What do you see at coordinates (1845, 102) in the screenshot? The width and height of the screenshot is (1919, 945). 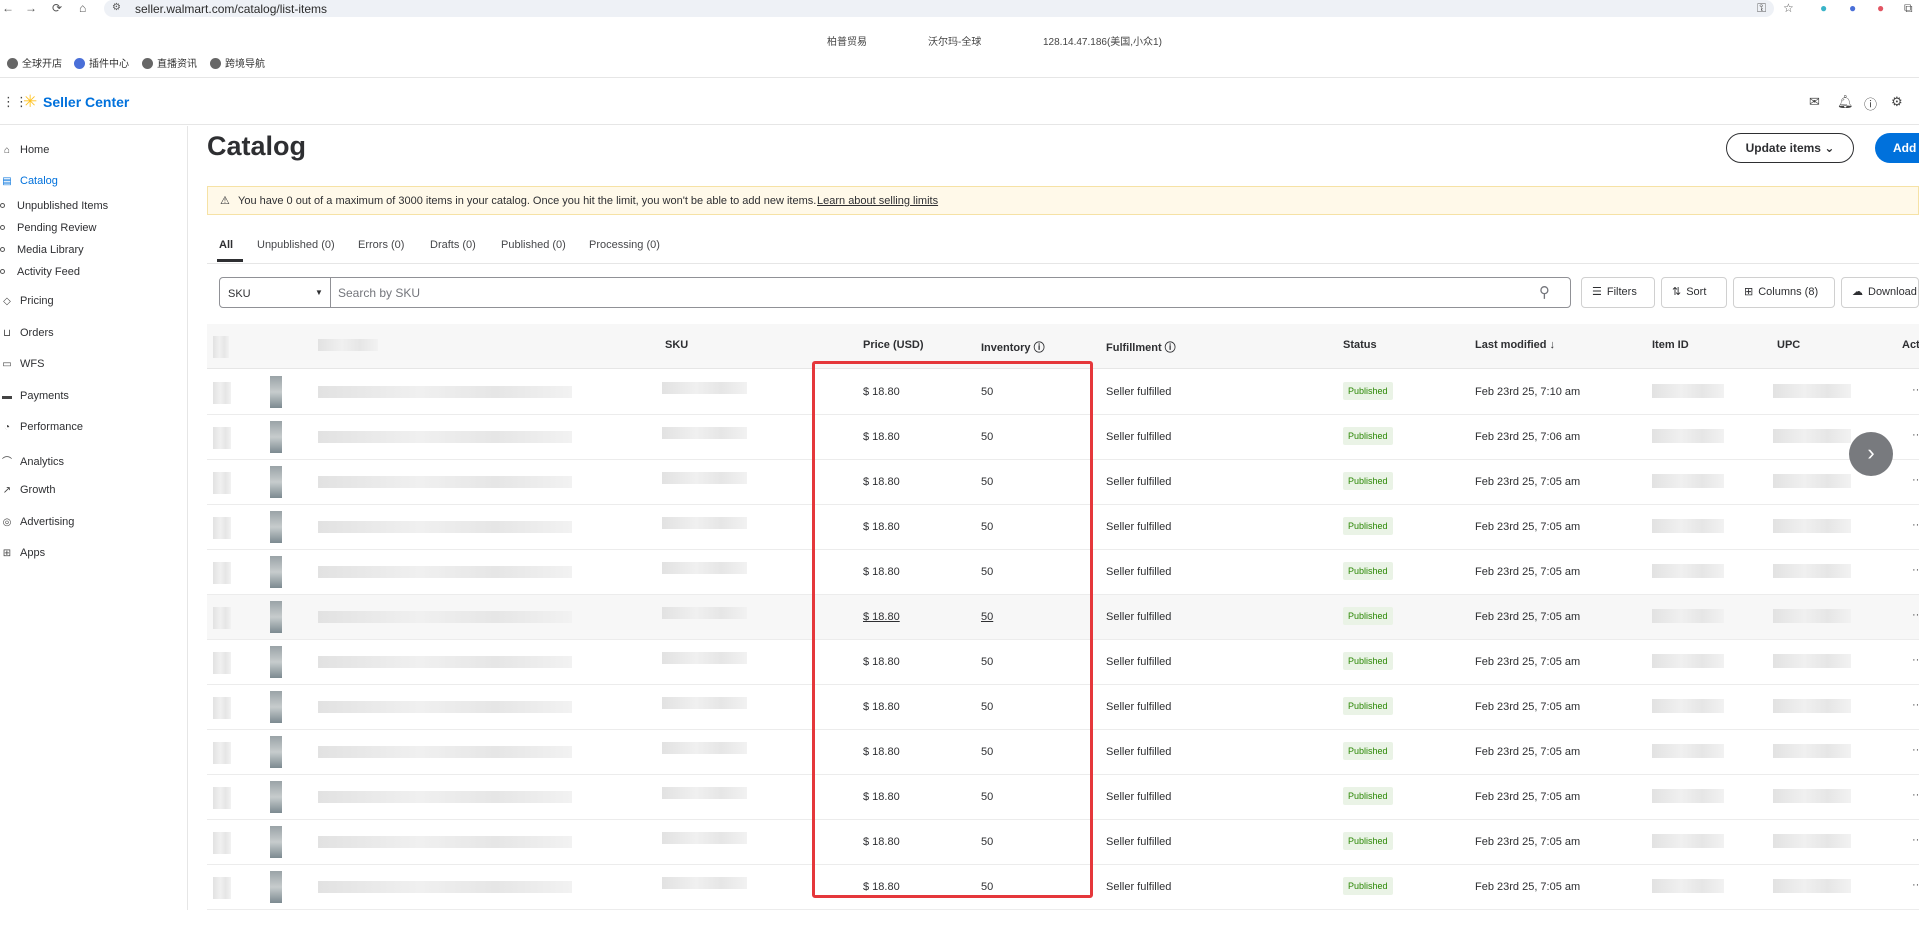 I see `bell-icon: 🔔︎` at bounding box center [1845, 102].